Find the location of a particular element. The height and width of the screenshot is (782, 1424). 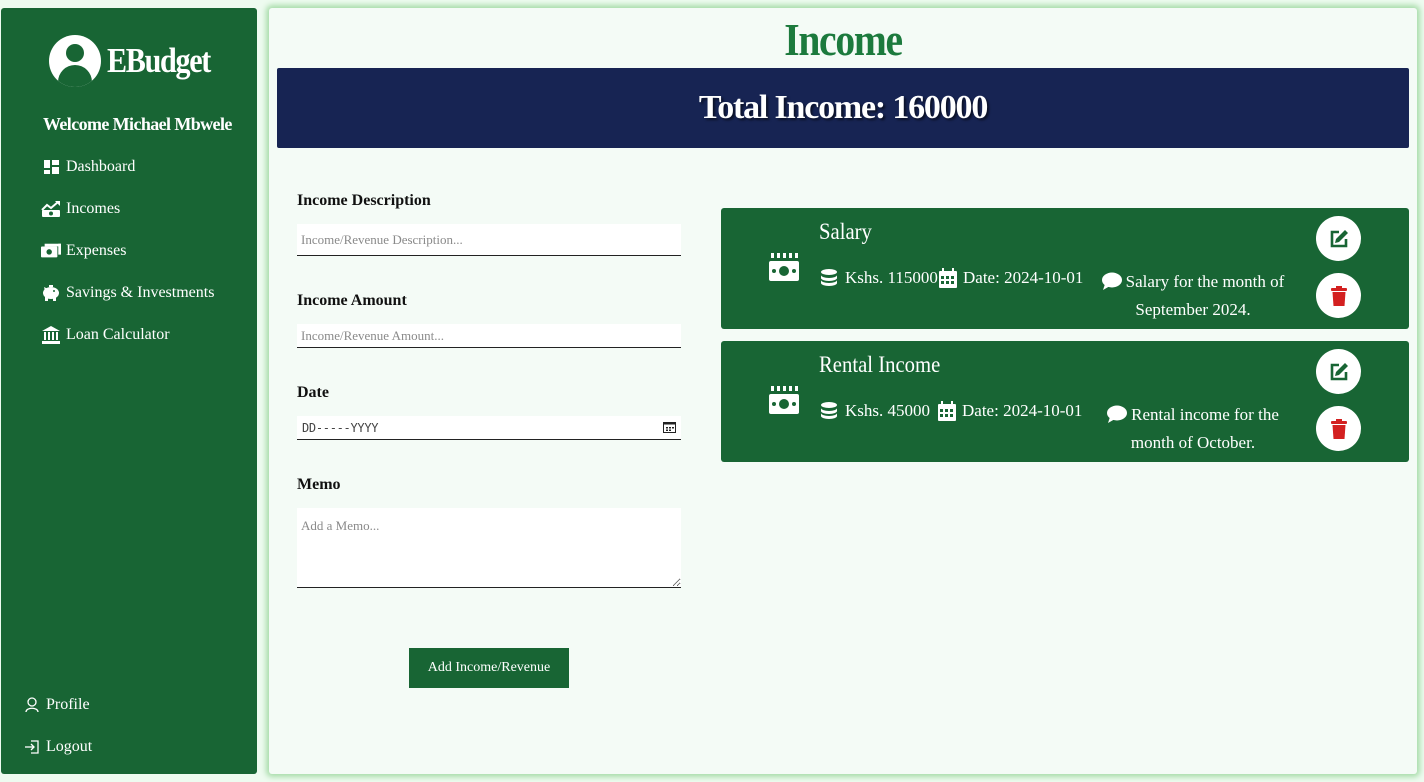

sidebar-item-savings: Savings & Investments is located at coordinates (127, 293).